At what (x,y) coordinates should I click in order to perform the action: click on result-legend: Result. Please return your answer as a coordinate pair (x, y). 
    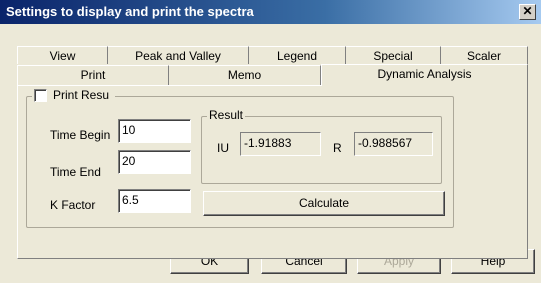
    Looking at the image, I should click on (226, 115).